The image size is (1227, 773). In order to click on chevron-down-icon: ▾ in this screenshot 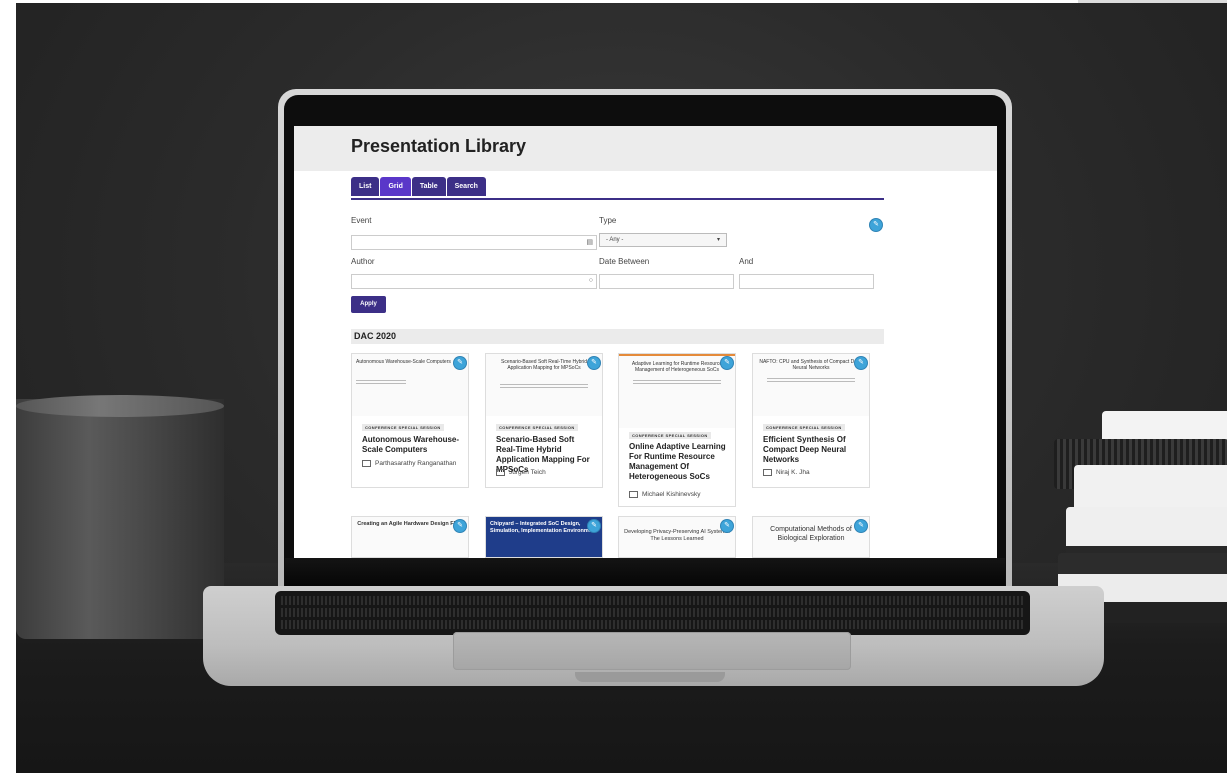, I will do `click(718, 240)`.